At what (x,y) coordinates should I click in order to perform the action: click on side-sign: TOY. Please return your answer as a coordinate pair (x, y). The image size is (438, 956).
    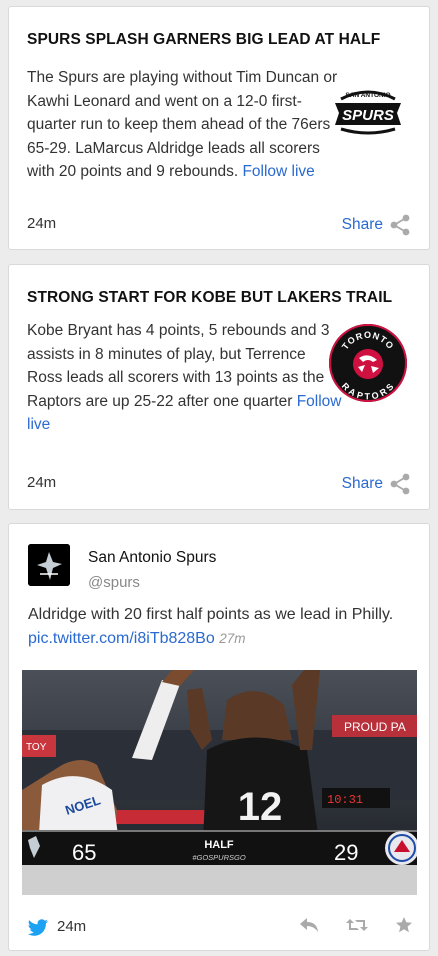
    Looking at the image, I should click on (36, 747).